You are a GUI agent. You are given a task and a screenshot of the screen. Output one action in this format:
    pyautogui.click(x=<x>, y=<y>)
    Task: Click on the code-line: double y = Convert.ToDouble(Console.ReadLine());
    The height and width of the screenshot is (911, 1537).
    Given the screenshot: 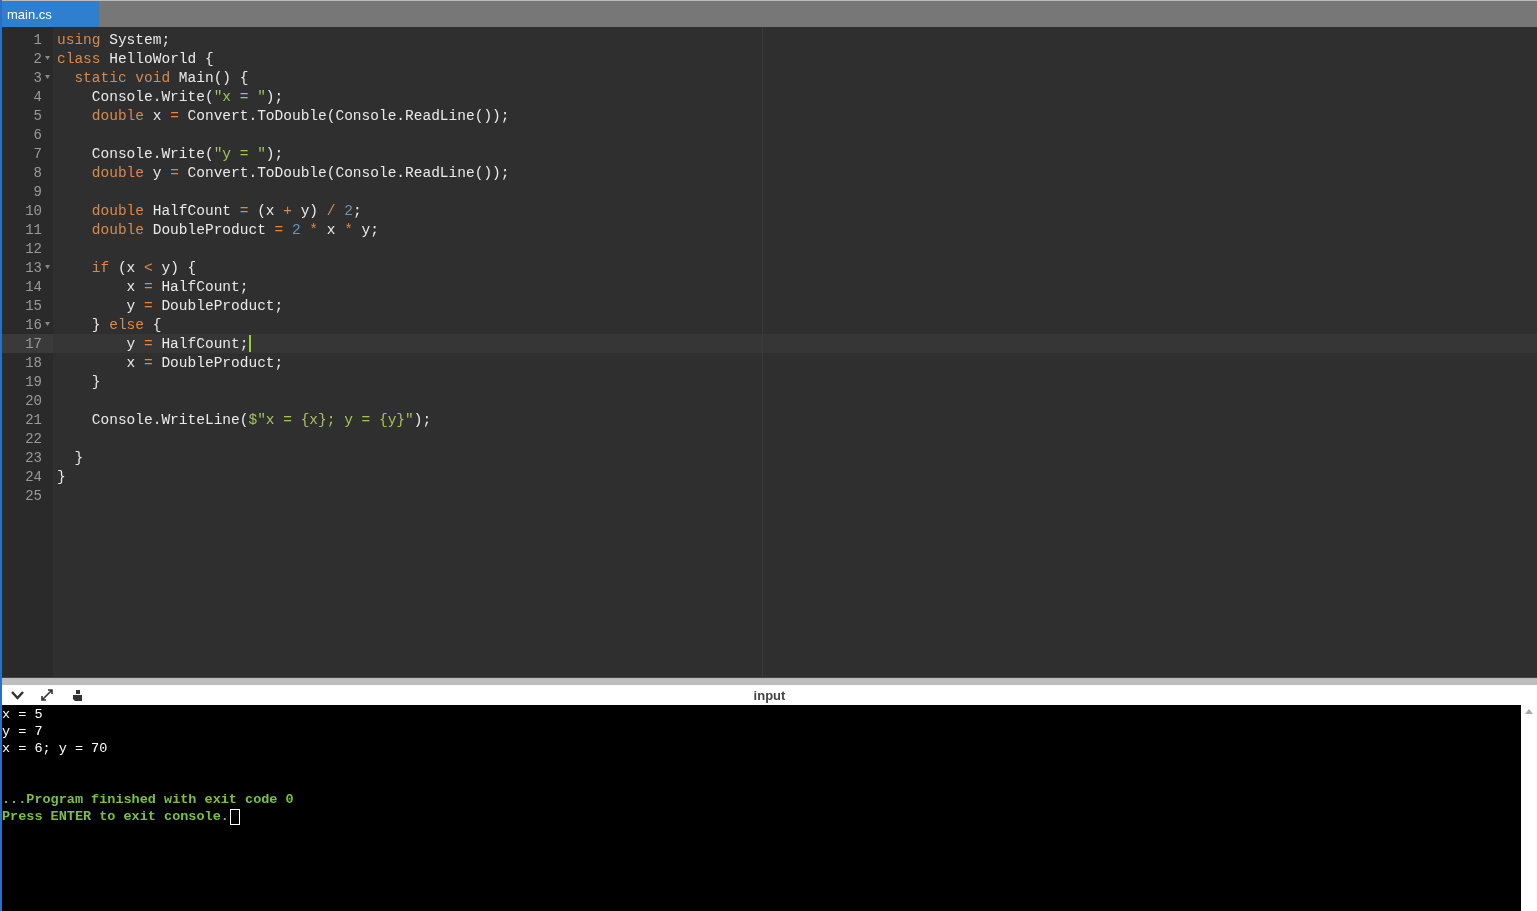 What is the action you would take?
    pyautogui.click(x=300, y=172)
    